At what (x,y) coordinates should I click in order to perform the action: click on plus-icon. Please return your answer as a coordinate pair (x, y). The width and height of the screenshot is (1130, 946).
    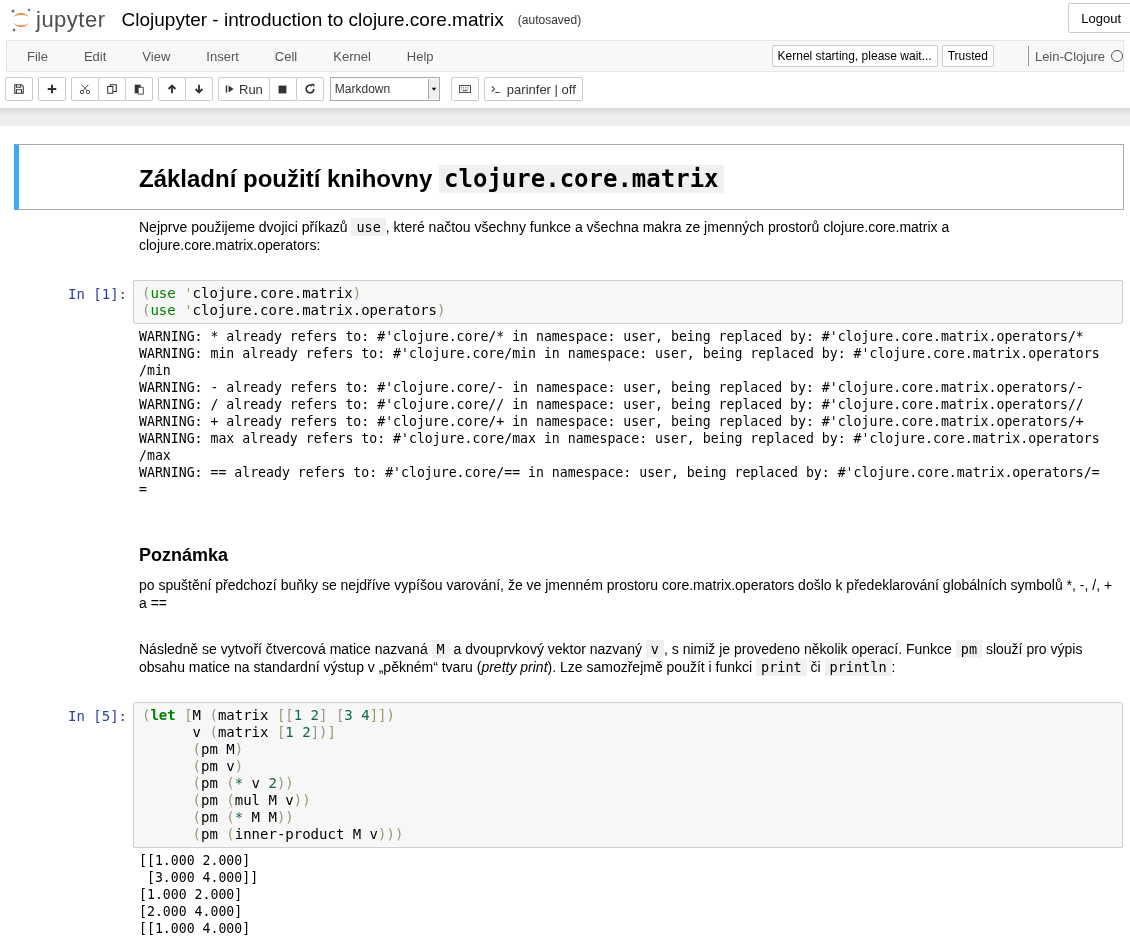
    Looking at the image, I should click on (52, 89).